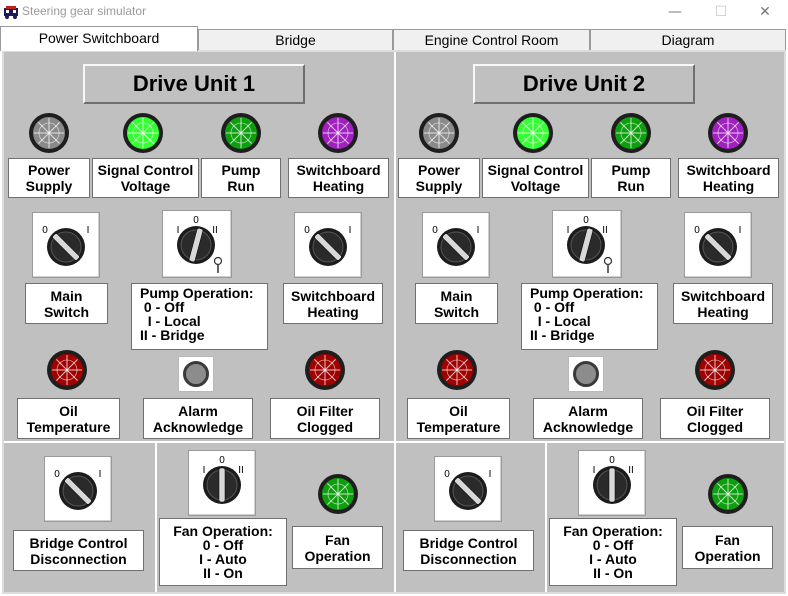 The height and width of the screenshot is (596, 788). Describe the element at coordinates (99, 38) in the screenshot. I see `tab-power-switchboard: Power Switchboard` at that location.